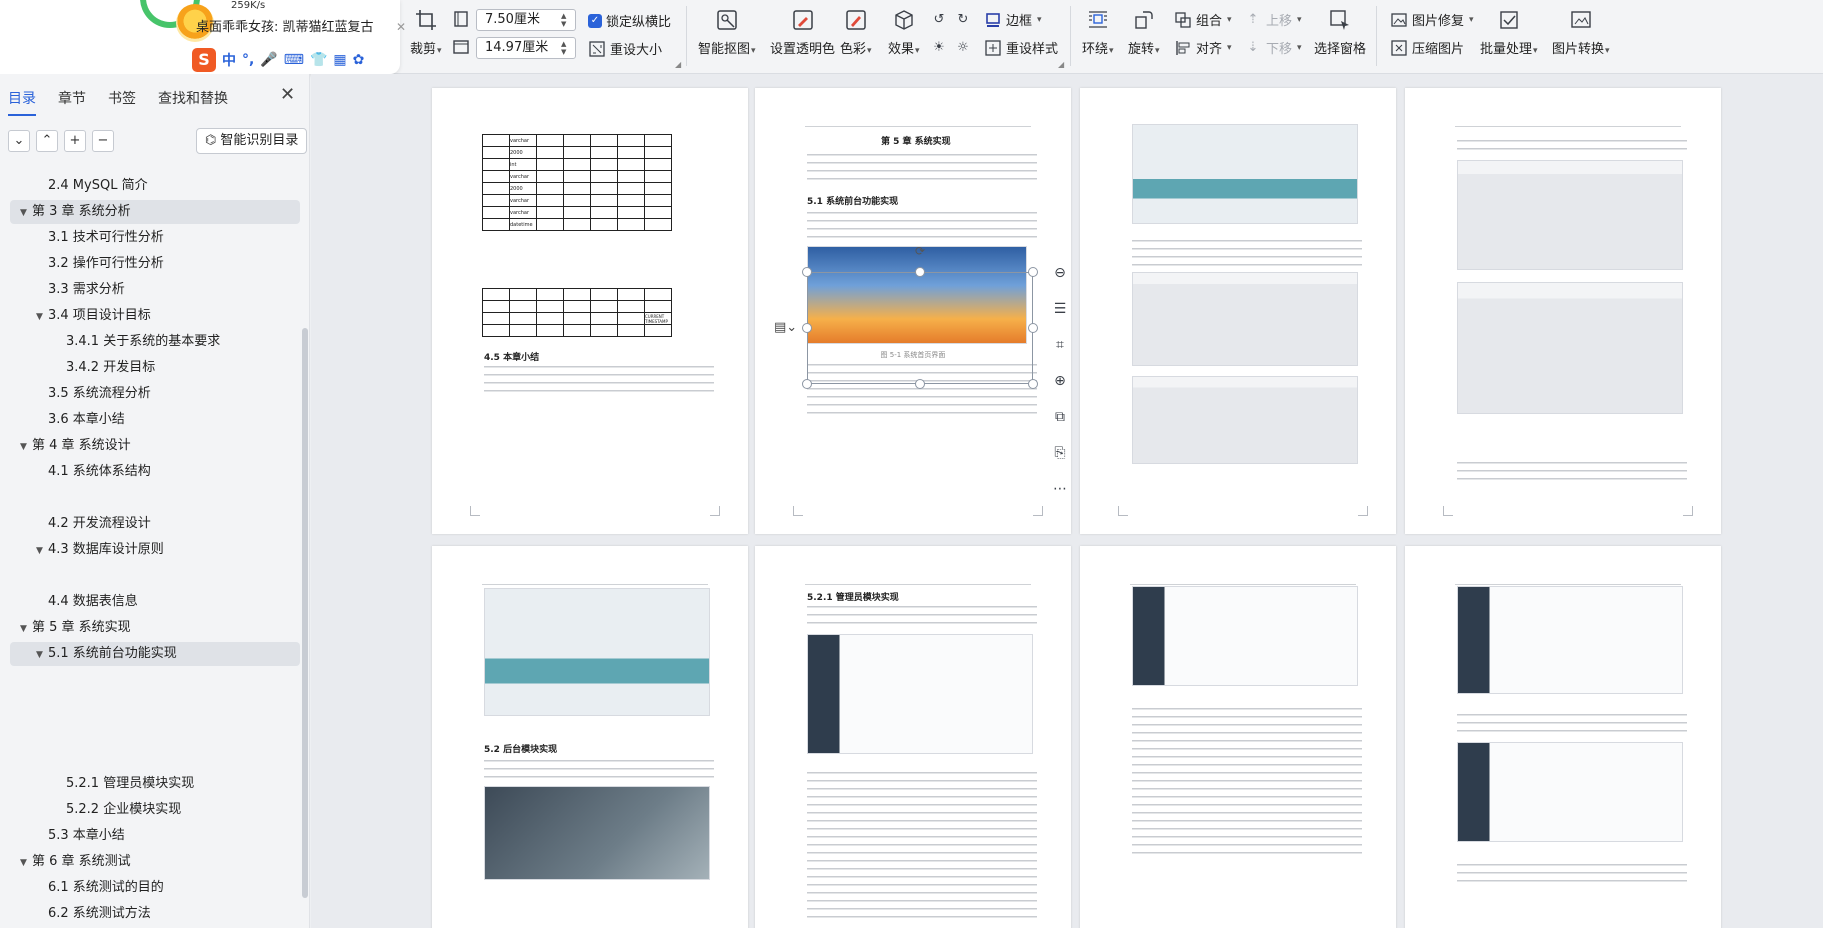  I want to click on grid-menu-icon: ▦, so click(339, 60).